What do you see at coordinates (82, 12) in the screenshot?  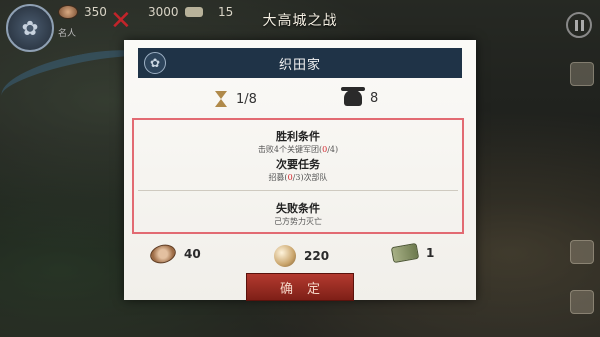 I see `hud-gold: 350` at bounding box center [82, 12].